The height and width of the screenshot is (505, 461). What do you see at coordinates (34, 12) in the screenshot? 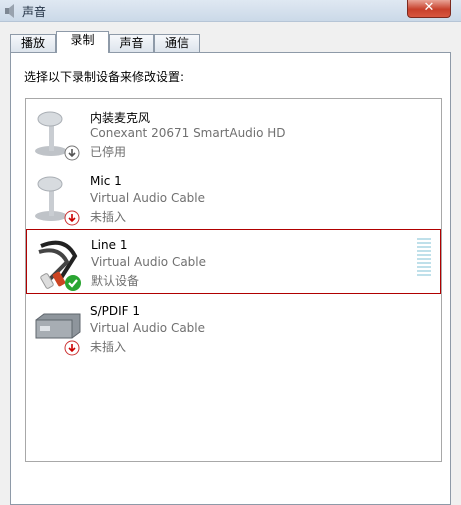
I see `window-title: 声音` at bounding box center [34, 12].